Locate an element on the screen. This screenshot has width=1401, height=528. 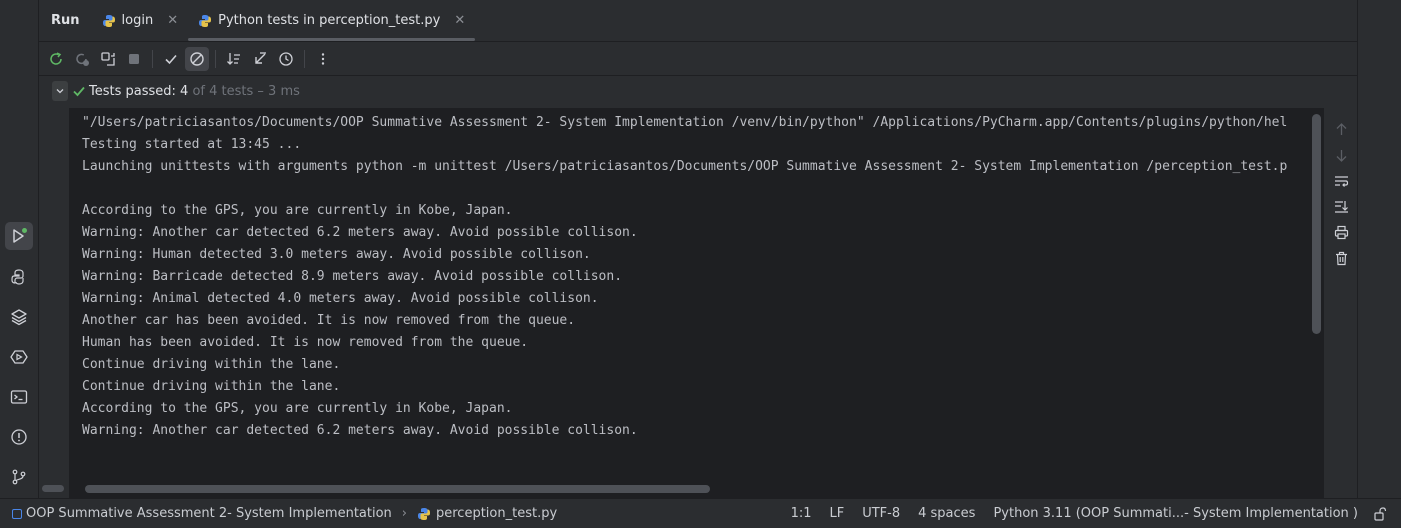
sort-by-duration-icon is located at coordinates (260, 57).